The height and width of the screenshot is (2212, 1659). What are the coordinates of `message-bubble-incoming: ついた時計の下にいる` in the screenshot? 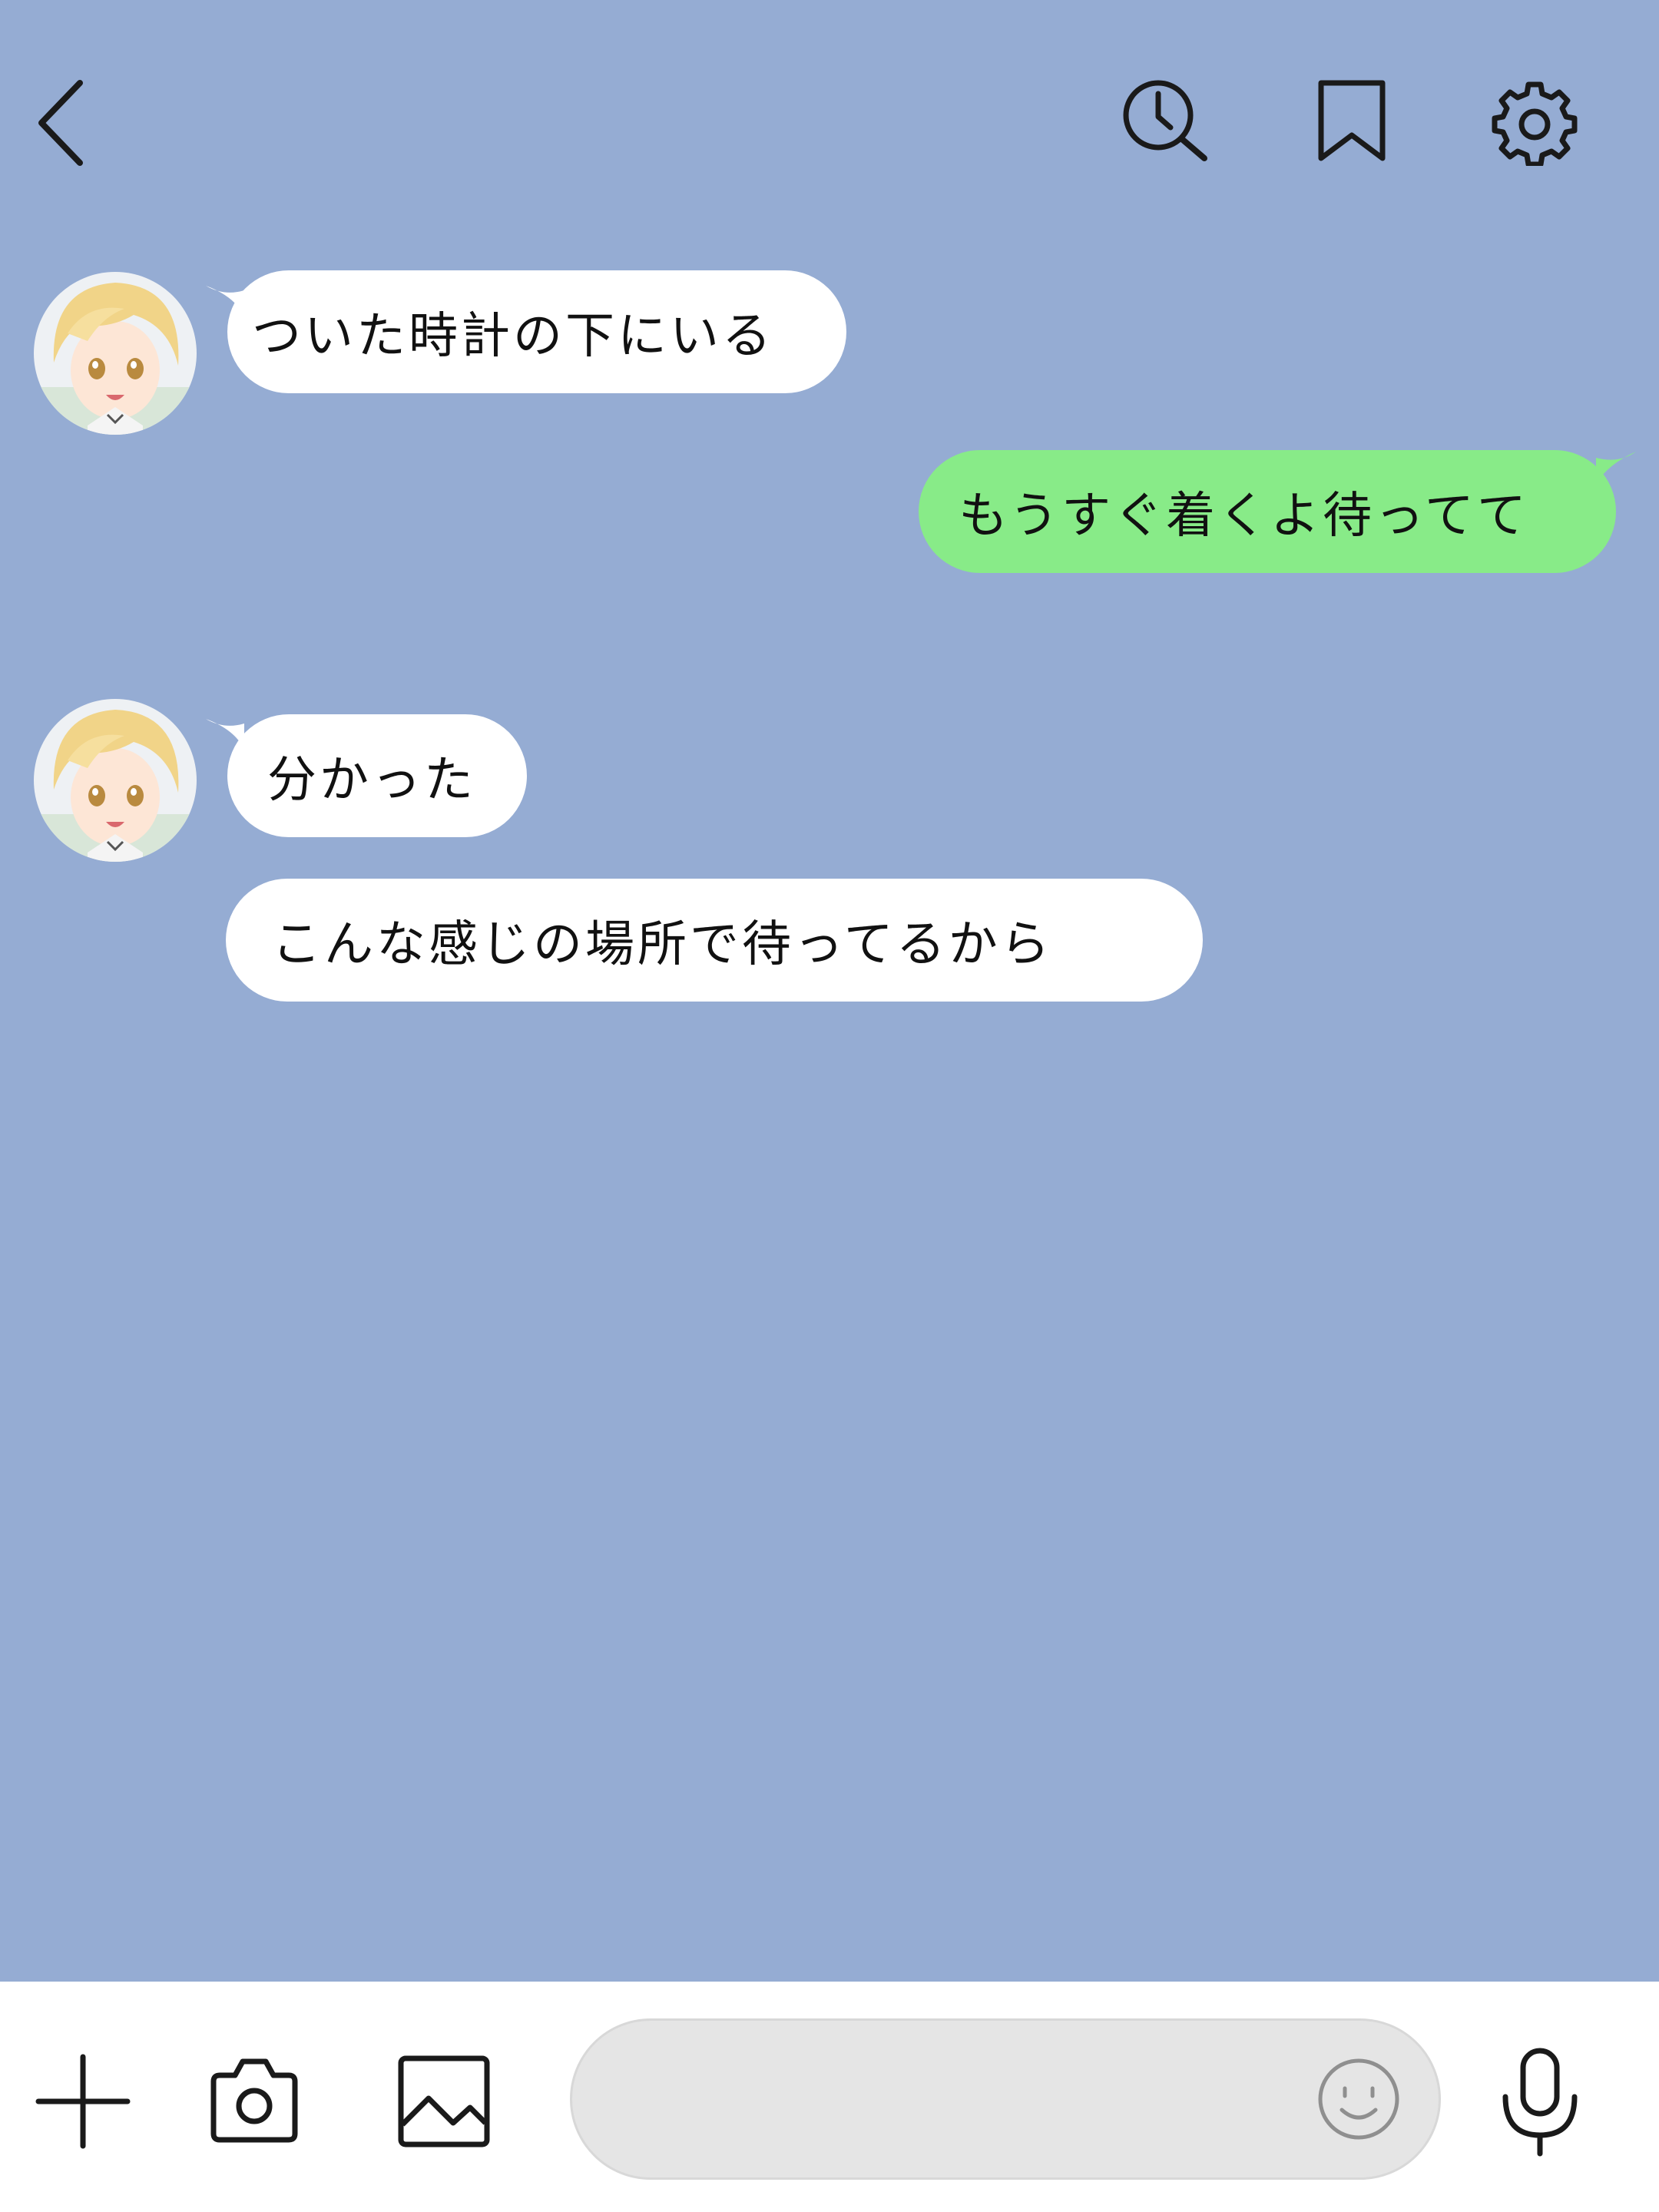 It's located at (536, 332).